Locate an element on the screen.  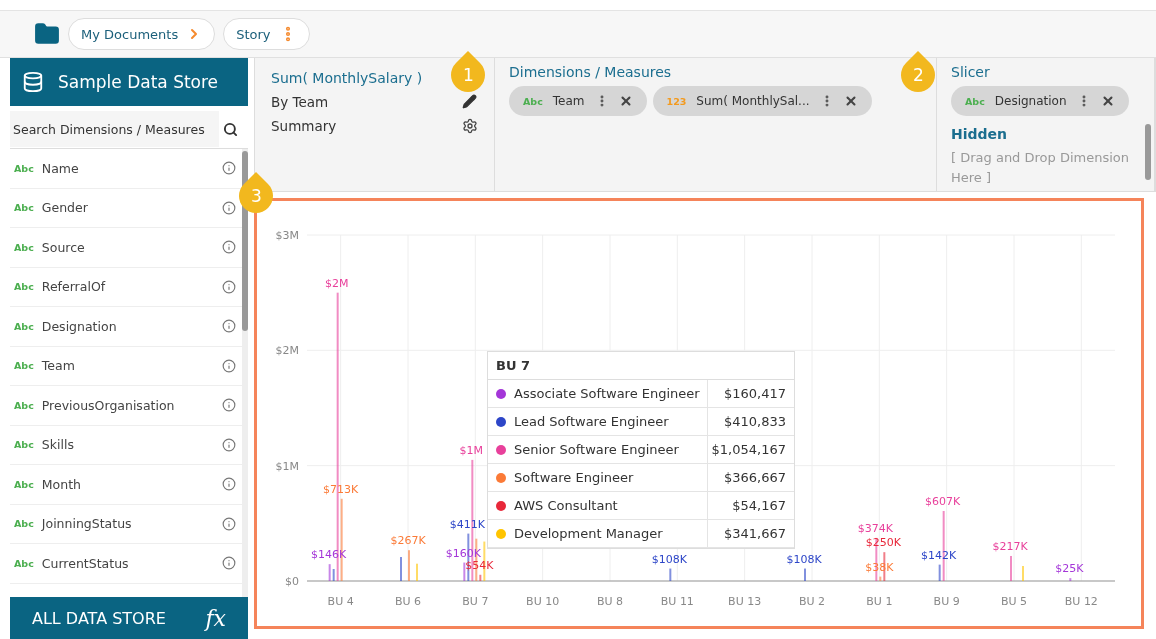
axis-label: BU 13 is located at coordinates (745, 601).